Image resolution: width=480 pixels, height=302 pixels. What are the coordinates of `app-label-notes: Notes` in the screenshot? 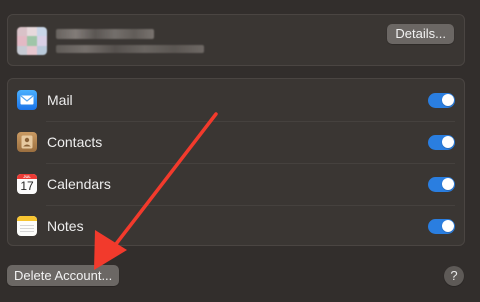 It's located at (65, 226).